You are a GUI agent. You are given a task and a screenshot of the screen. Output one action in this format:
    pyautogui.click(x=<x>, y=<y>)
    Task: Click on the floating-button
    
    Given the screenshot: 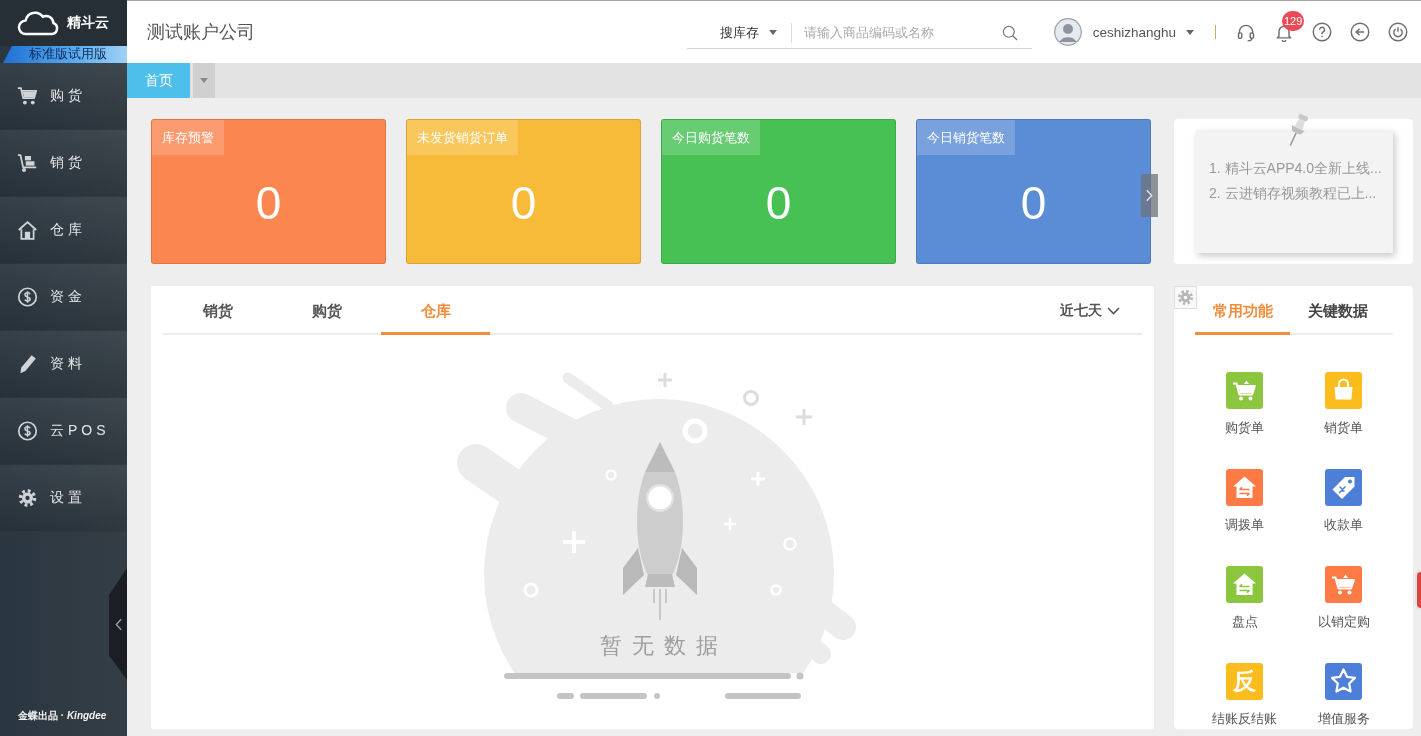 What is the action you would take?
    pyautogui.click(x=1418, y=590)
    